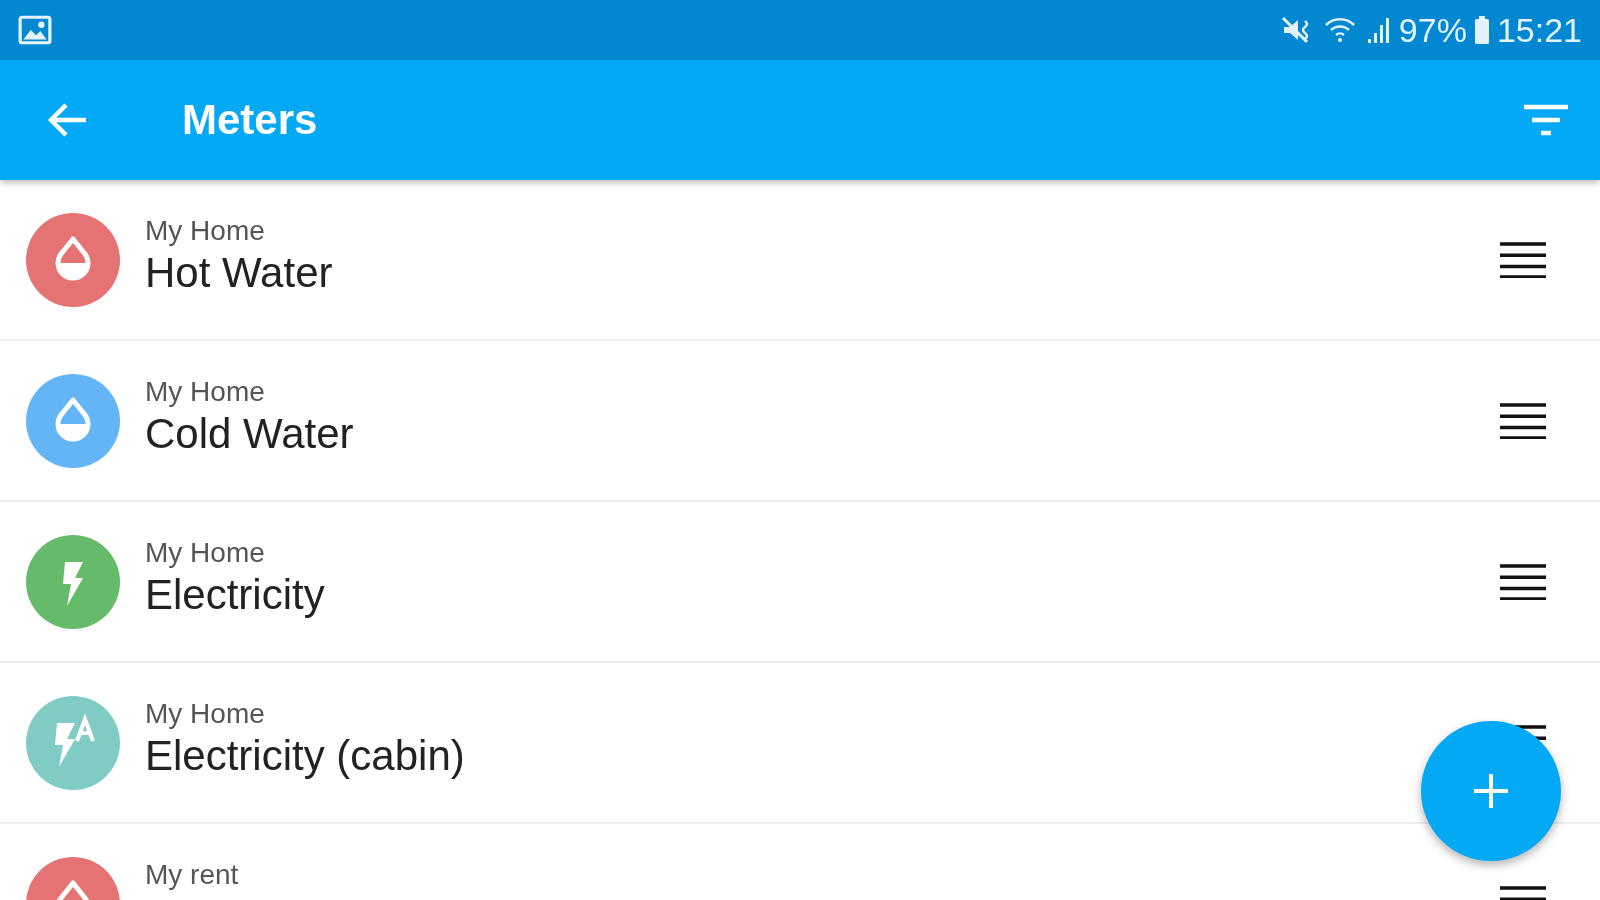 This screenshot has width=1600, height=900. What do you see at coordinates (250, 120) in the screenshot?
I see `screen-title: Meters` at bounding box center [250, 120].